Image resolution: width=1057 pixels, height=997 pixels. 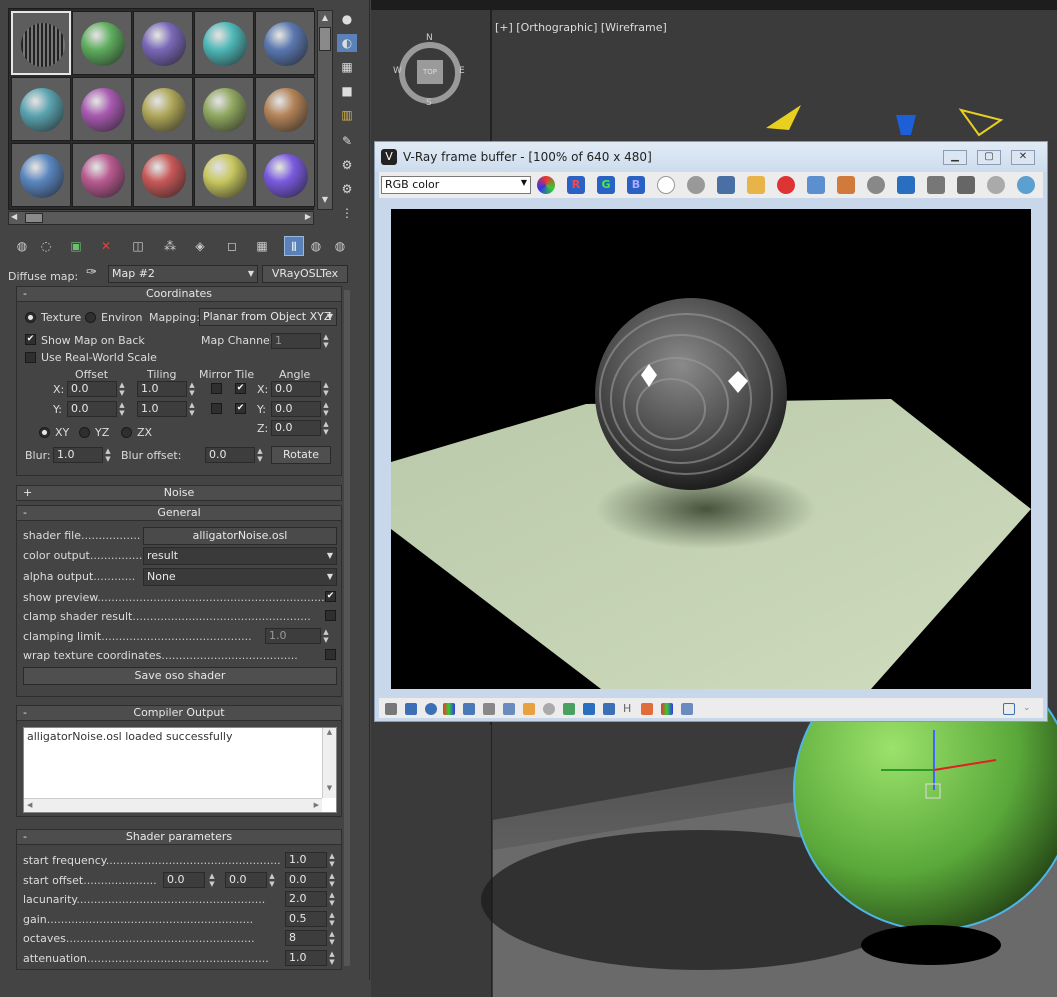 I want to click on shader-parameters-rollout-header: - Shader parameters, so click(x=179, y=837).